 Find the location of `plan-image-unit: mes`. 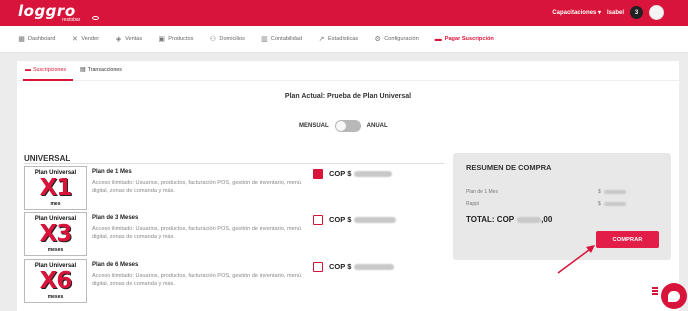

plan-image-unit: mes is located at coordinates (55, 204).